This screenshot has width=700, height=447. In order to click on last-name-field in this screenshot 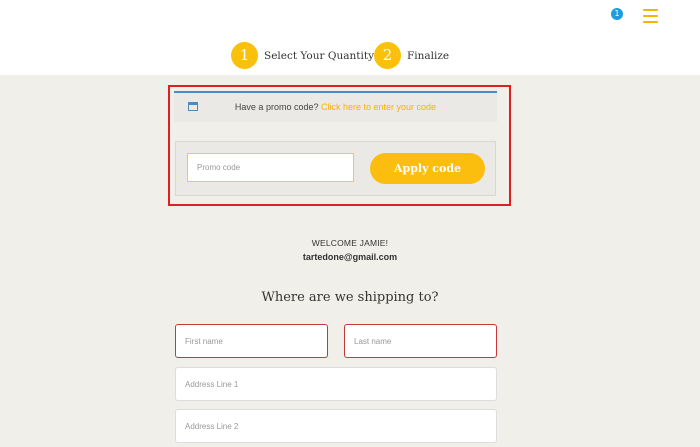, I will do `click(420, 341)`.